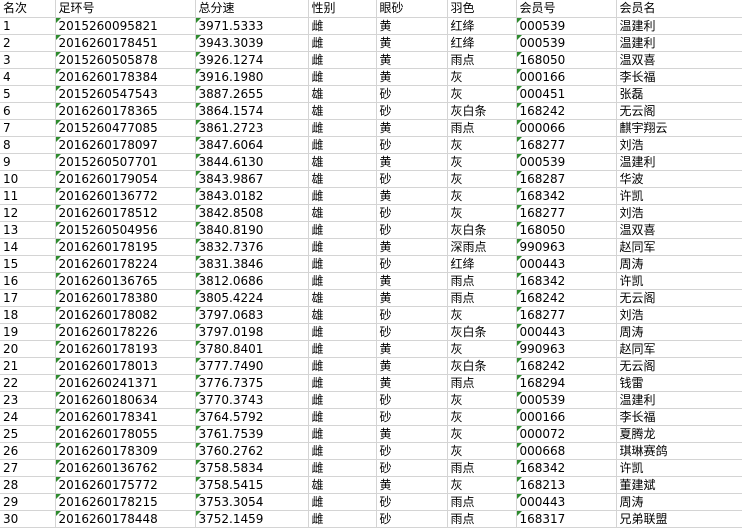 This screenshot has width=742, height=531. Describe the element at coordinates (252, 519) in the screenshot. I see `cell-total-speed: 3752.1459` at that location.